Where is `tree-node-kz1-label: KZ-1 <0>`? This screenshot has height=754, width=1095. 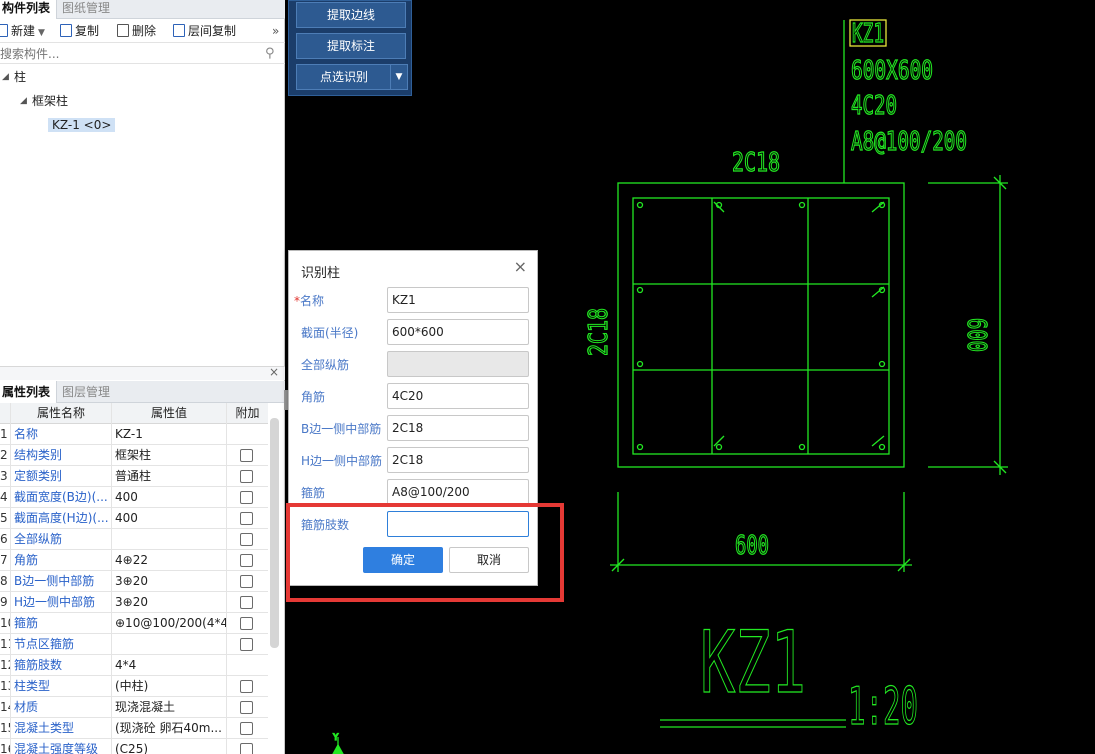 tree-node-kz1-label: KZ-1 <0> is located at coordinates (82, 125).